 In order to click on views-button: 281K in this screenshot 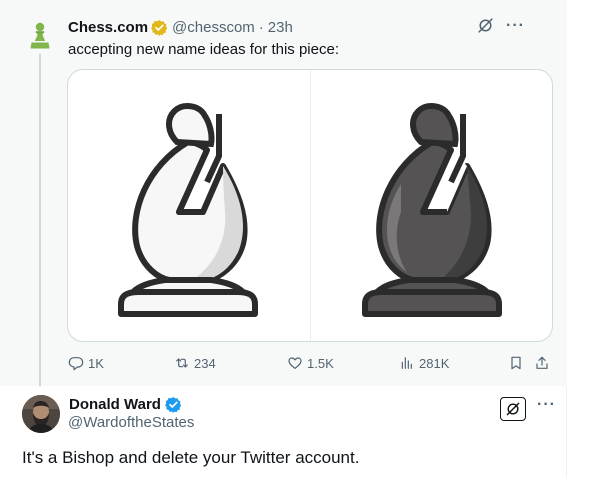, I will do `click(424, 363)`.